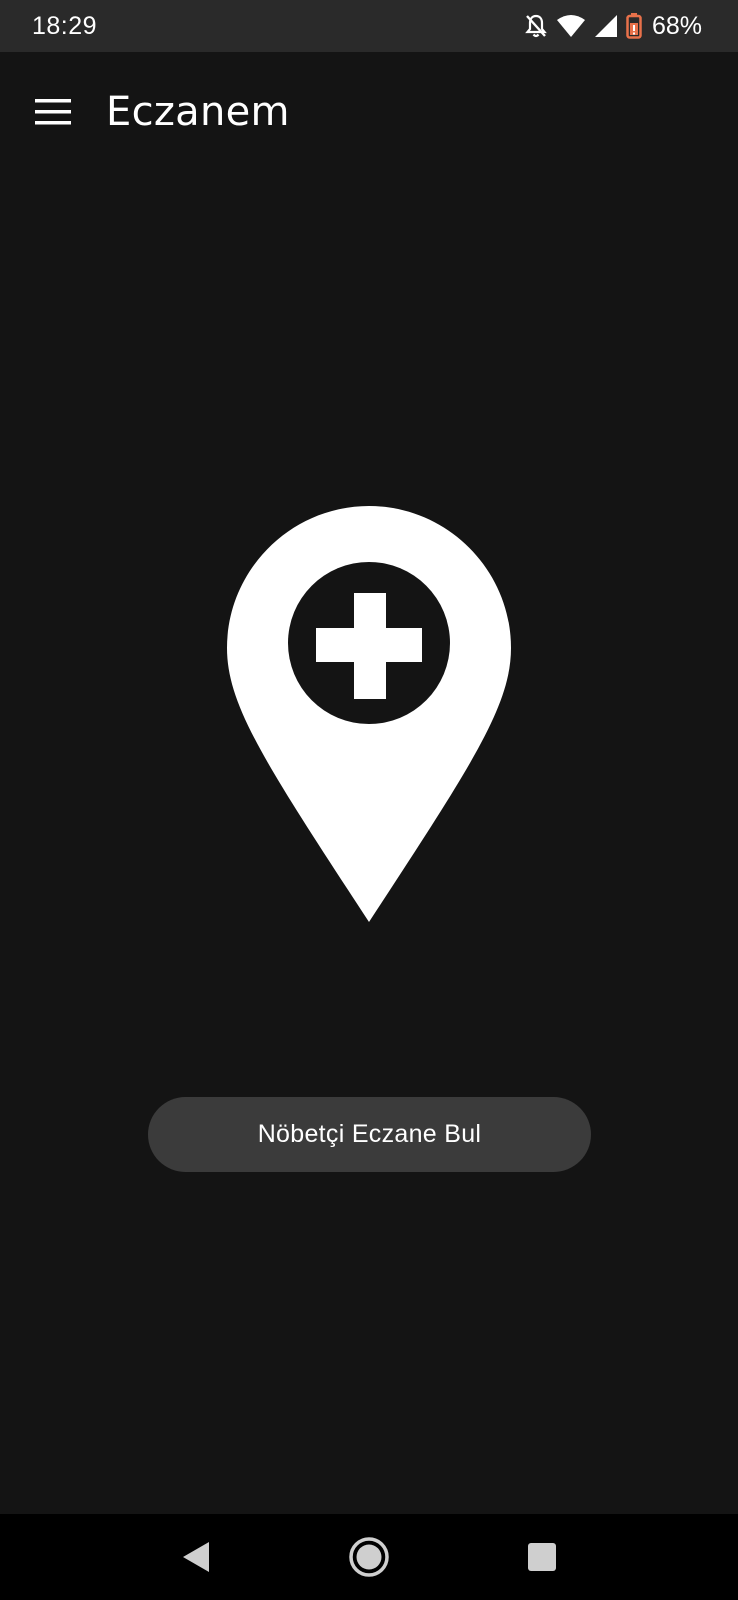 The width and height of the screenshot is (738, 1600). What do you see at coordinates (65, 25) in the screenshot?
I see `status-time: 18:29` at bounding box center [65, 25].